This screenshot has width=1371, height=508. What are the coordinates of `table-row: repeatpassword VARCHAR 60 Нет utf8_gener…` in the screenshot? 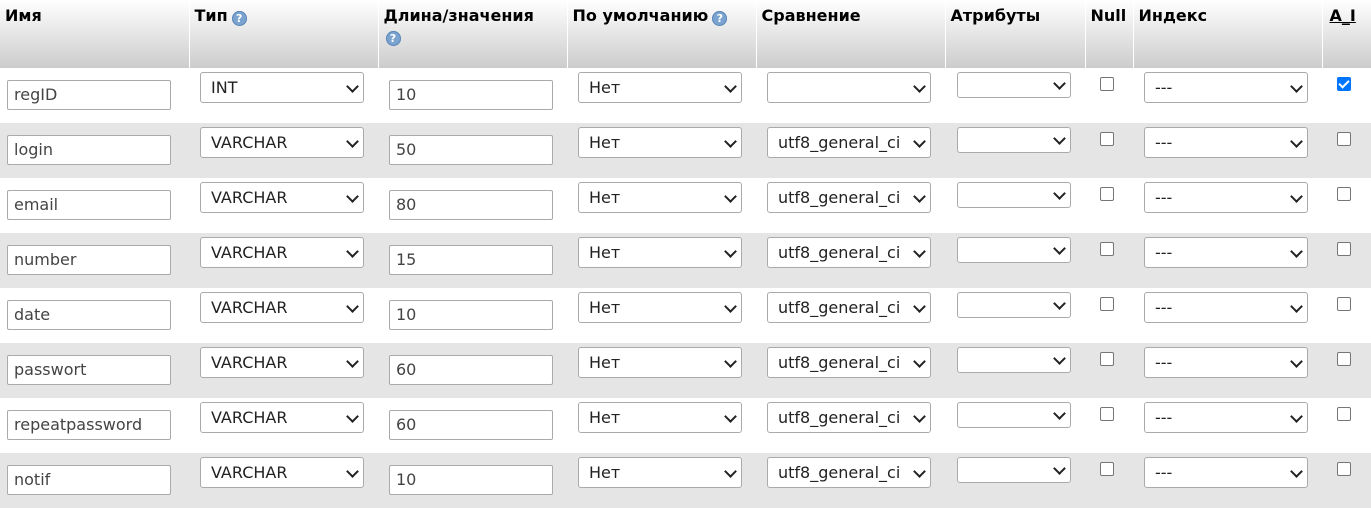 It's located at (685, 425).